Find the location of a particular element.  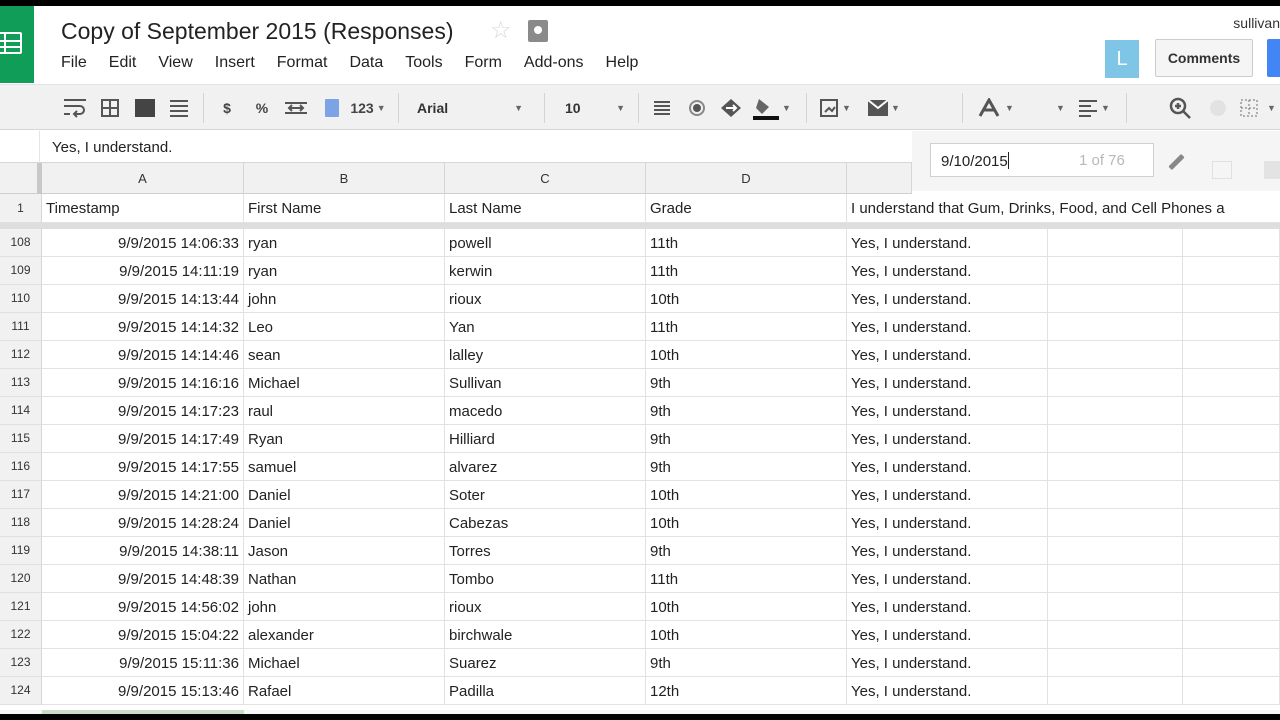

color-icon is located at coordinates (332, 108).